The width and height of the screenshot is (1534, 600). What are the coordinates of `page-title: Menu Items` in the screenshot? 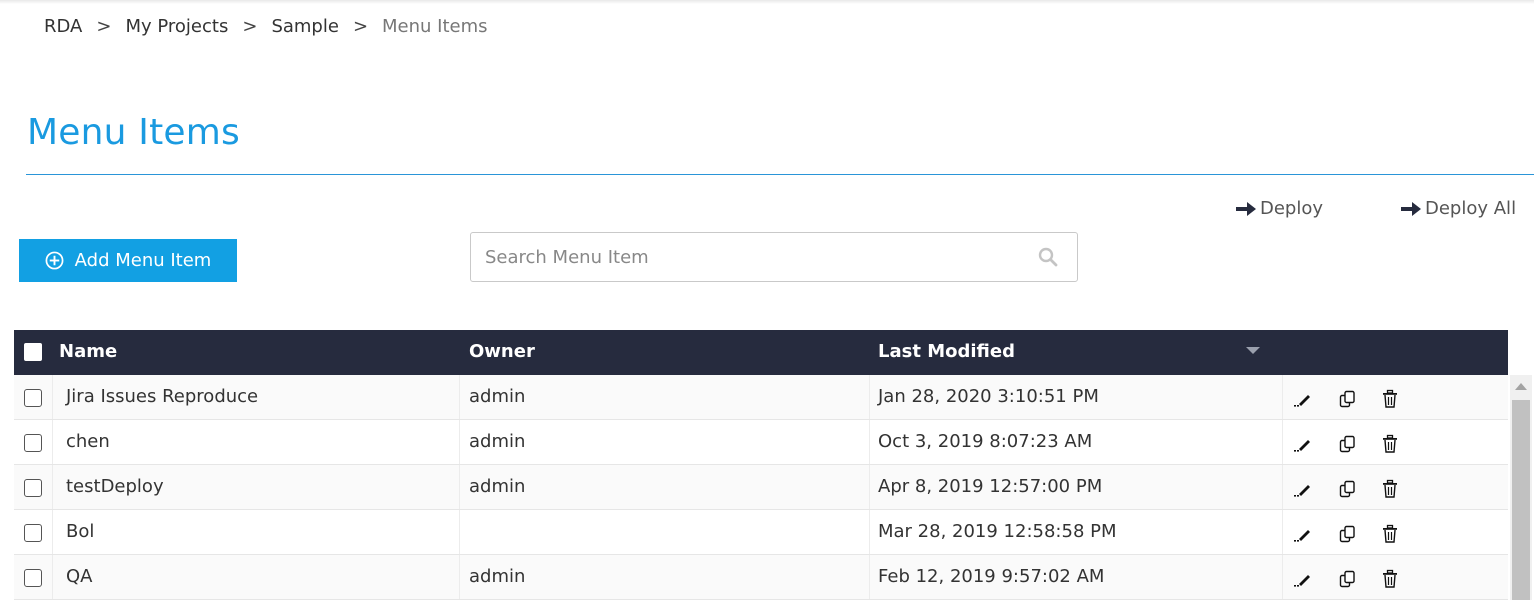 It's located at (133, 132).